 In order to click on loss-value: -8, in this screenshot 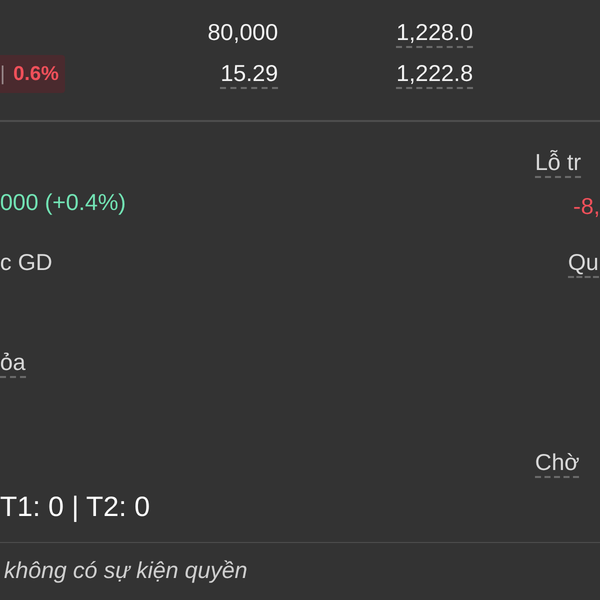, I will do `click(586, 206)`.